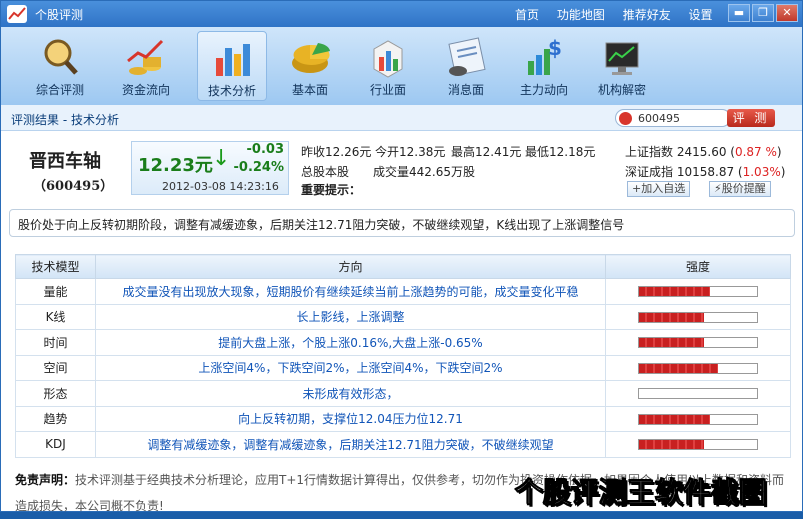 Image resolution: width=803 pixels, height=519 pixels. What do you see at coordinates (55, 291) in the screenshot?
I see `model-cell: 量能` at bounding box center [55, 291].